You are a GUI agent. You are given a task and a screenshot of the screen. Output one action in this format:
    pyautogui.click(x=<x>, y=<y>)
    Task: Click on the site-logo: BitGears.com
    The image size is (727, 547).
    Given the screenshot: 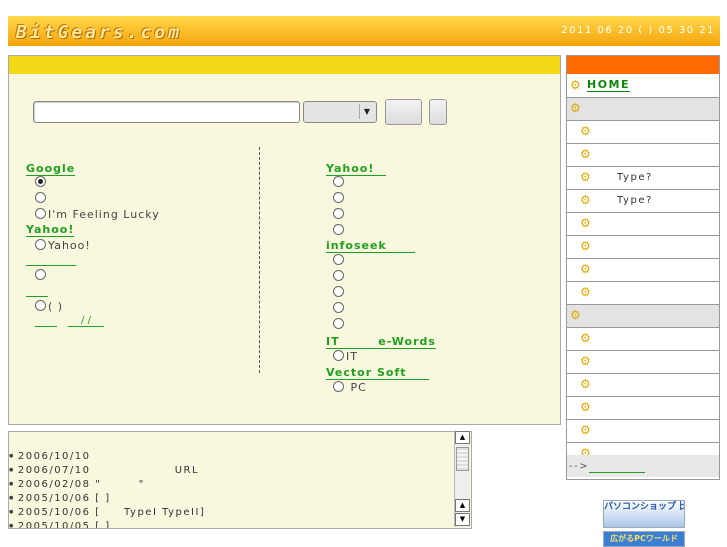 What is the action you would take?
    pyautogui.click(x=99, y=32)
    